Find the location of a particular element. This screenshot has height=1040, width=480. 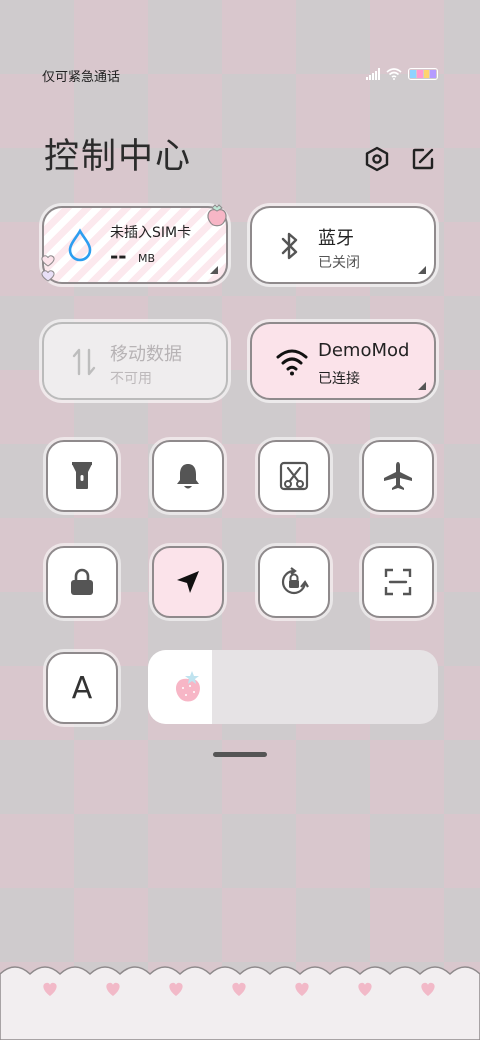

scanner-toggle is located at coordinates (398, 582).